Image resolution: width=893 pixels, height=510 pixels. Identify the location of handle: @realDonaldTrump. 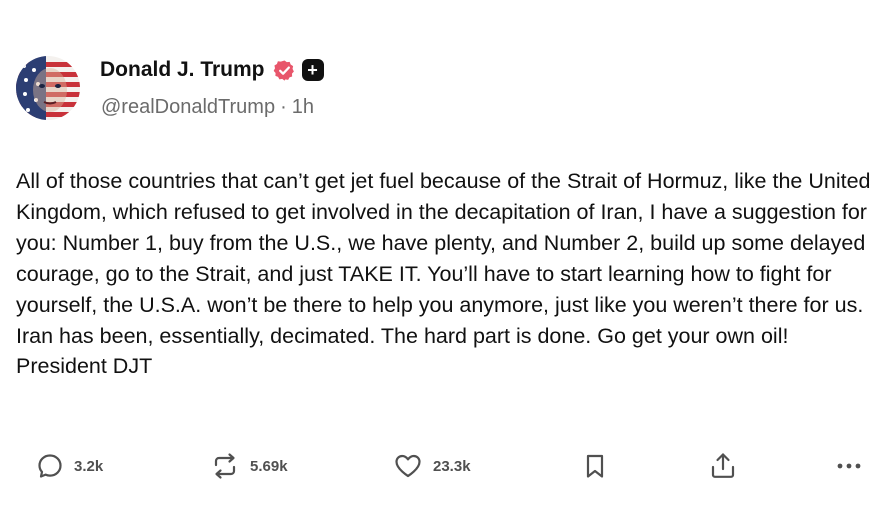
(188, 107).